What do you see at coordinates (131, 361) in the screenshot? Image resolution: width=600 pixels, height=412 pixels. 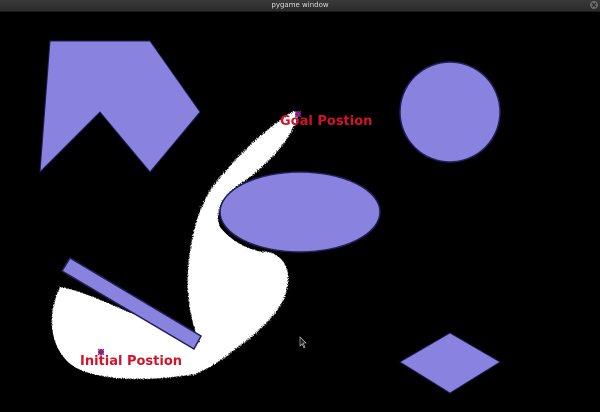 I see `start-label: Initial Postion` at bounding box center [131, 361].